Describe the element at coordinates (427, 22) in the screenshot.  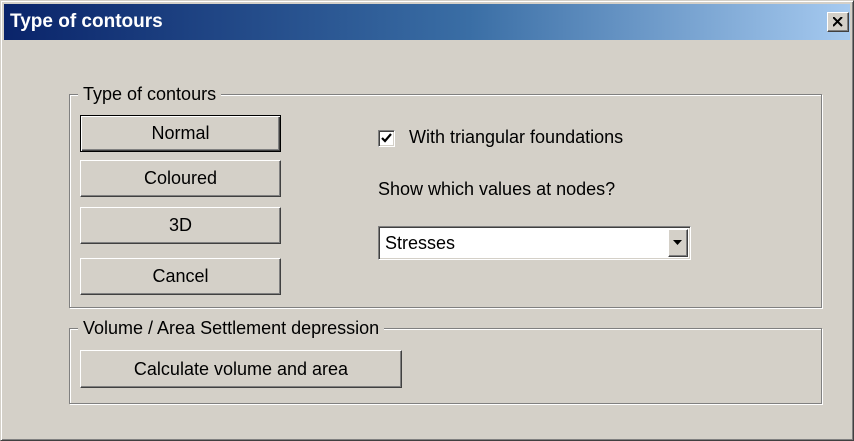
I see `title-bar: Type of contours` at that location.